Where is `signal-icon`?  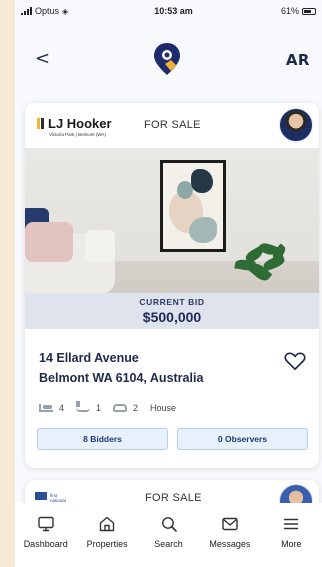
signal-icon is located at coordinates (26, 11).